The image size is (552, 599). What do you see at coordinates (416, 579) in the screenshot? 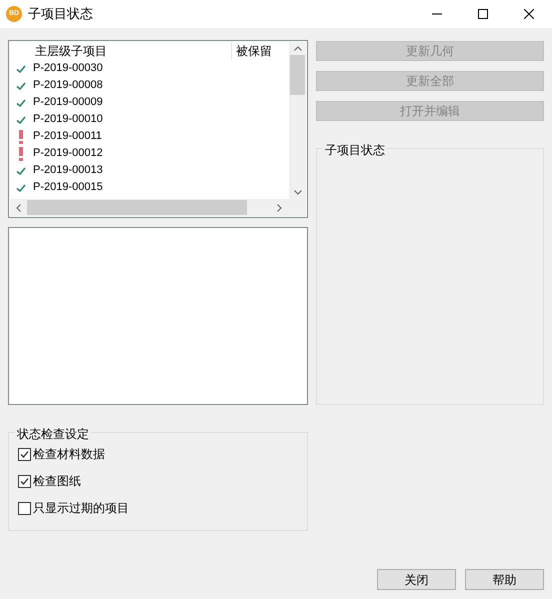
I see `dialog-button: 关闭` at bounding box center [416, 579].